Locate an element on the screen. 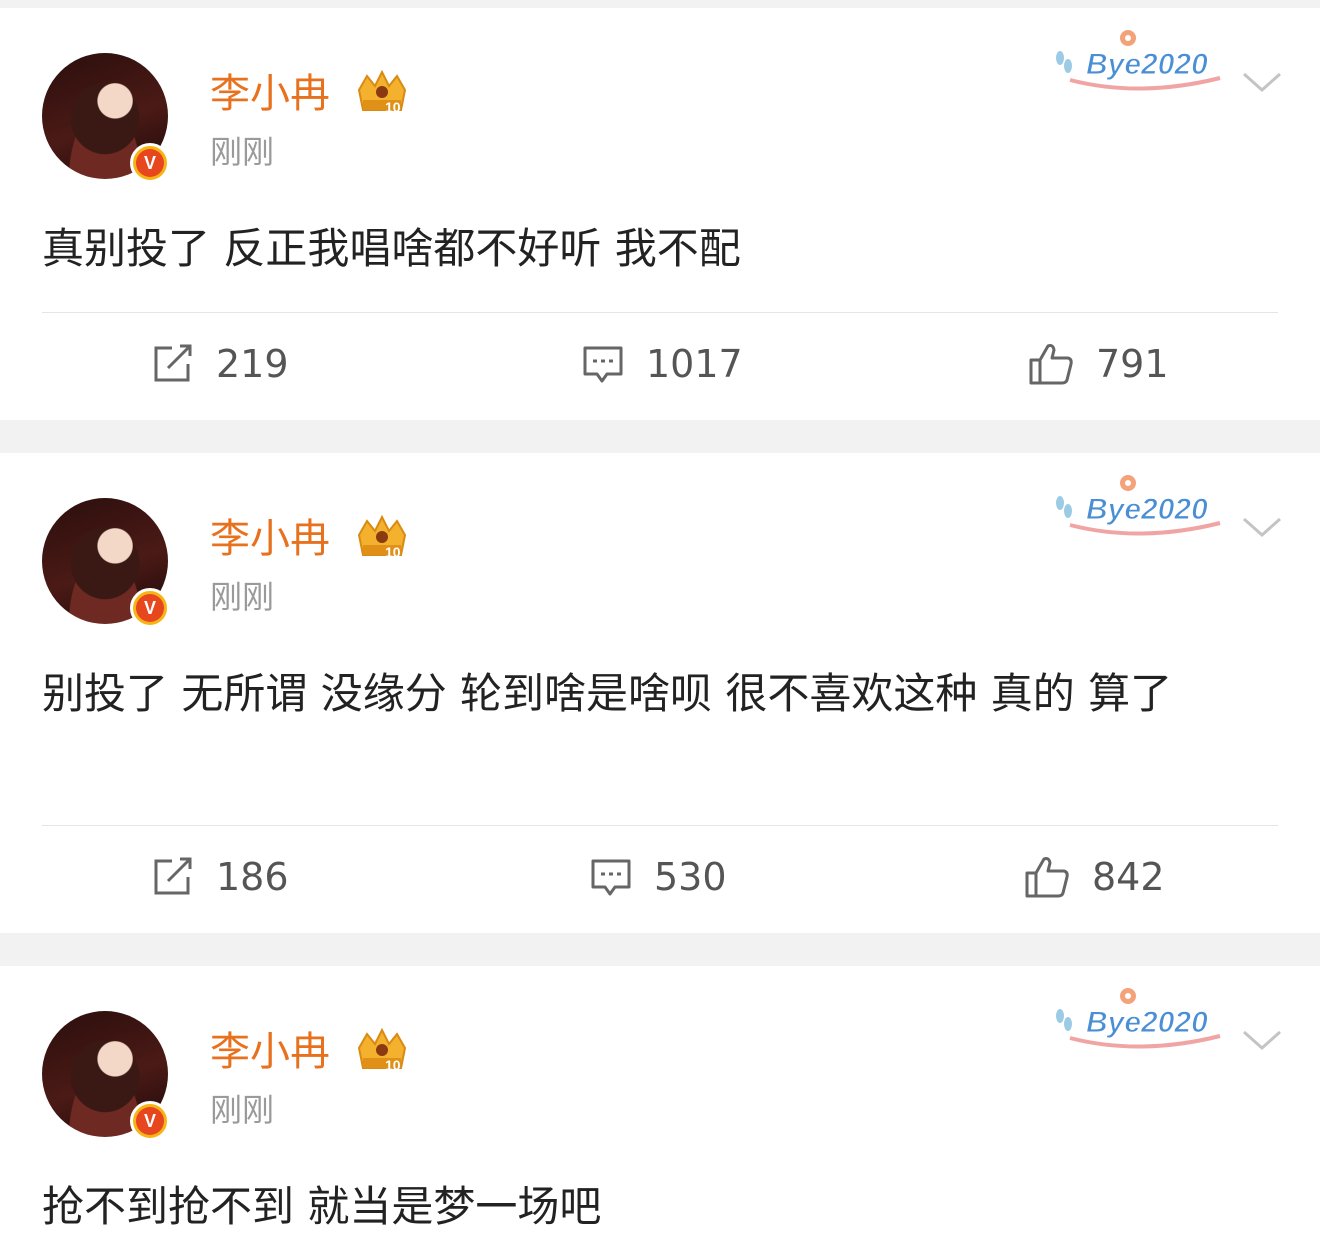  repost-count: 219 is located at coordinates (252, 364).